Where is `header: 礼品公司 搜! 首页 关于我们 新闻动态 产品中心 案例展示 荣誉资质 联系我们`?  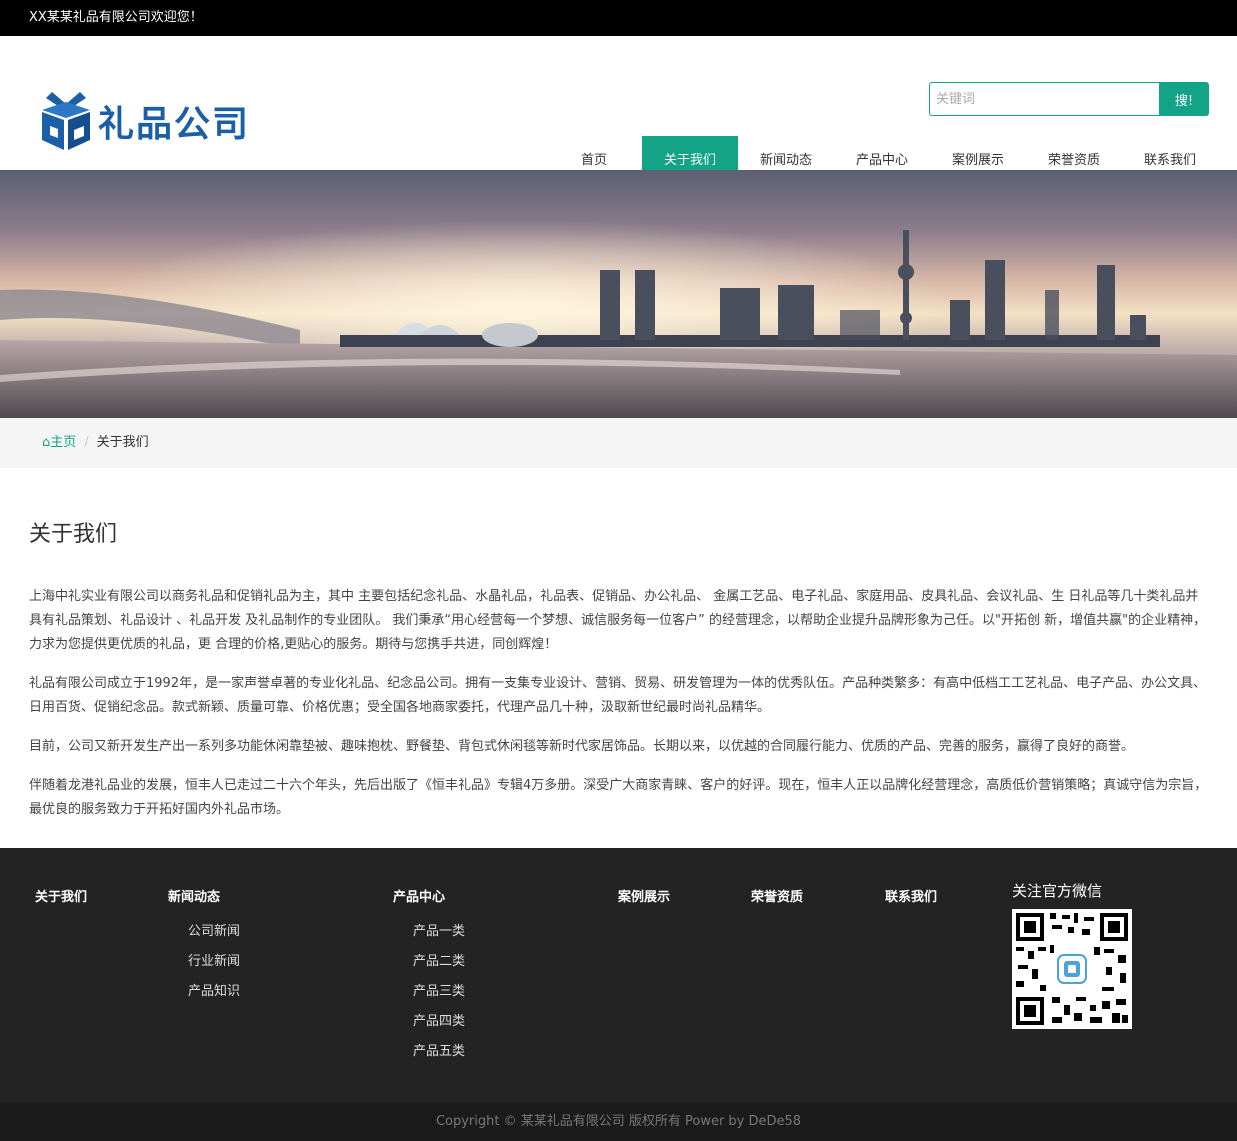 header: 礼品公司 搜! 首页 关于我们 新闻动态 产品中心 案例展示 荣誉资质 联系我们 is located at coordinates (618, 111).